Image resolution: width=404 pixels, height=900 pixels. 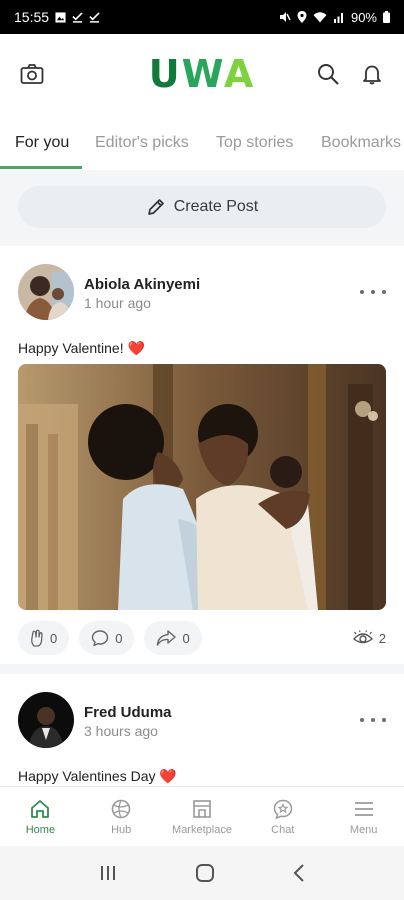 What do you see at coordinates (186, 638) in the screenshot?
I see `share-count: 0` at bounding box center [186, 638].